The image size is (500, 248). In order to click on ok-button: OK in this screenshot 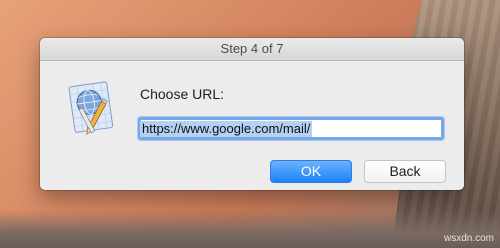, I will do `click(311, 171)`.